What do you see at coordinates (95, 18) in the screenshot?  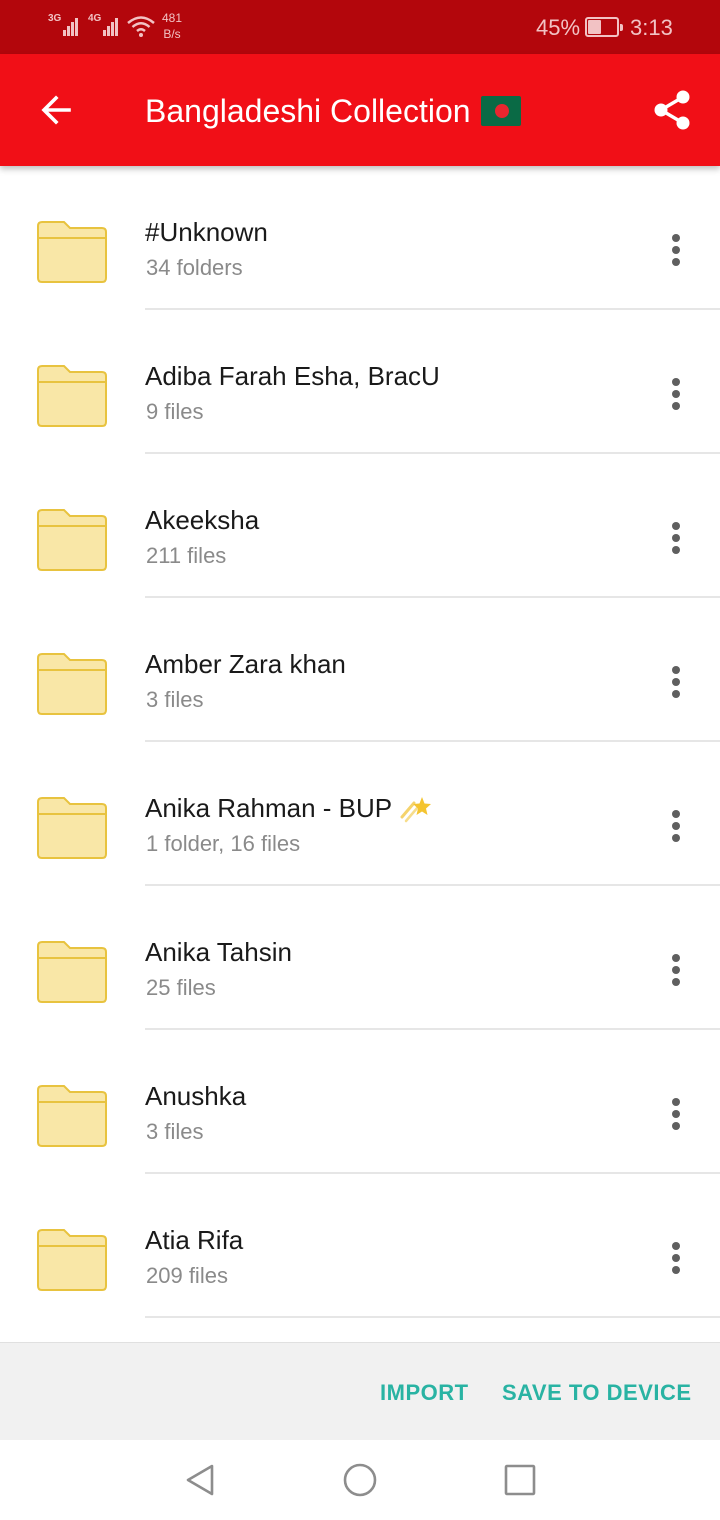 I see `network-type-label: 4G` at bounding box center [95, 18].